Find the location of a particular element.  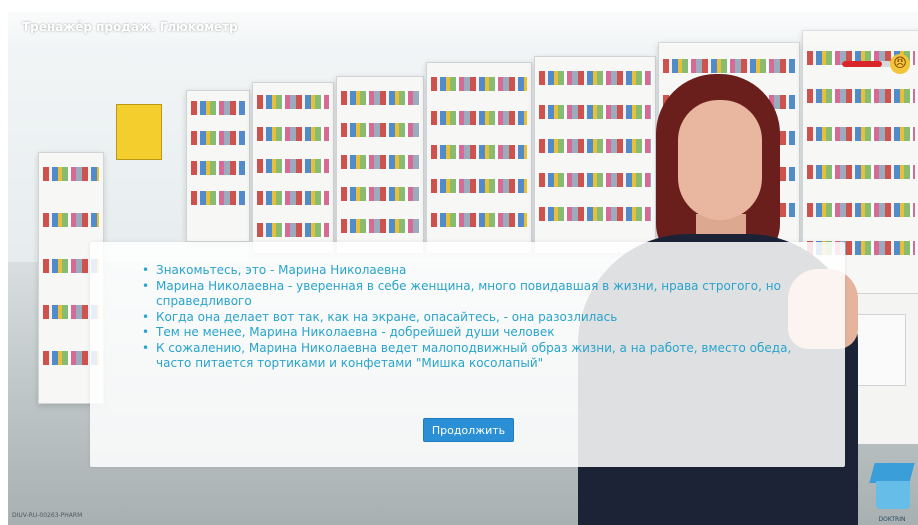

continue-button: Продолжить is located at coordinates (468, 430).